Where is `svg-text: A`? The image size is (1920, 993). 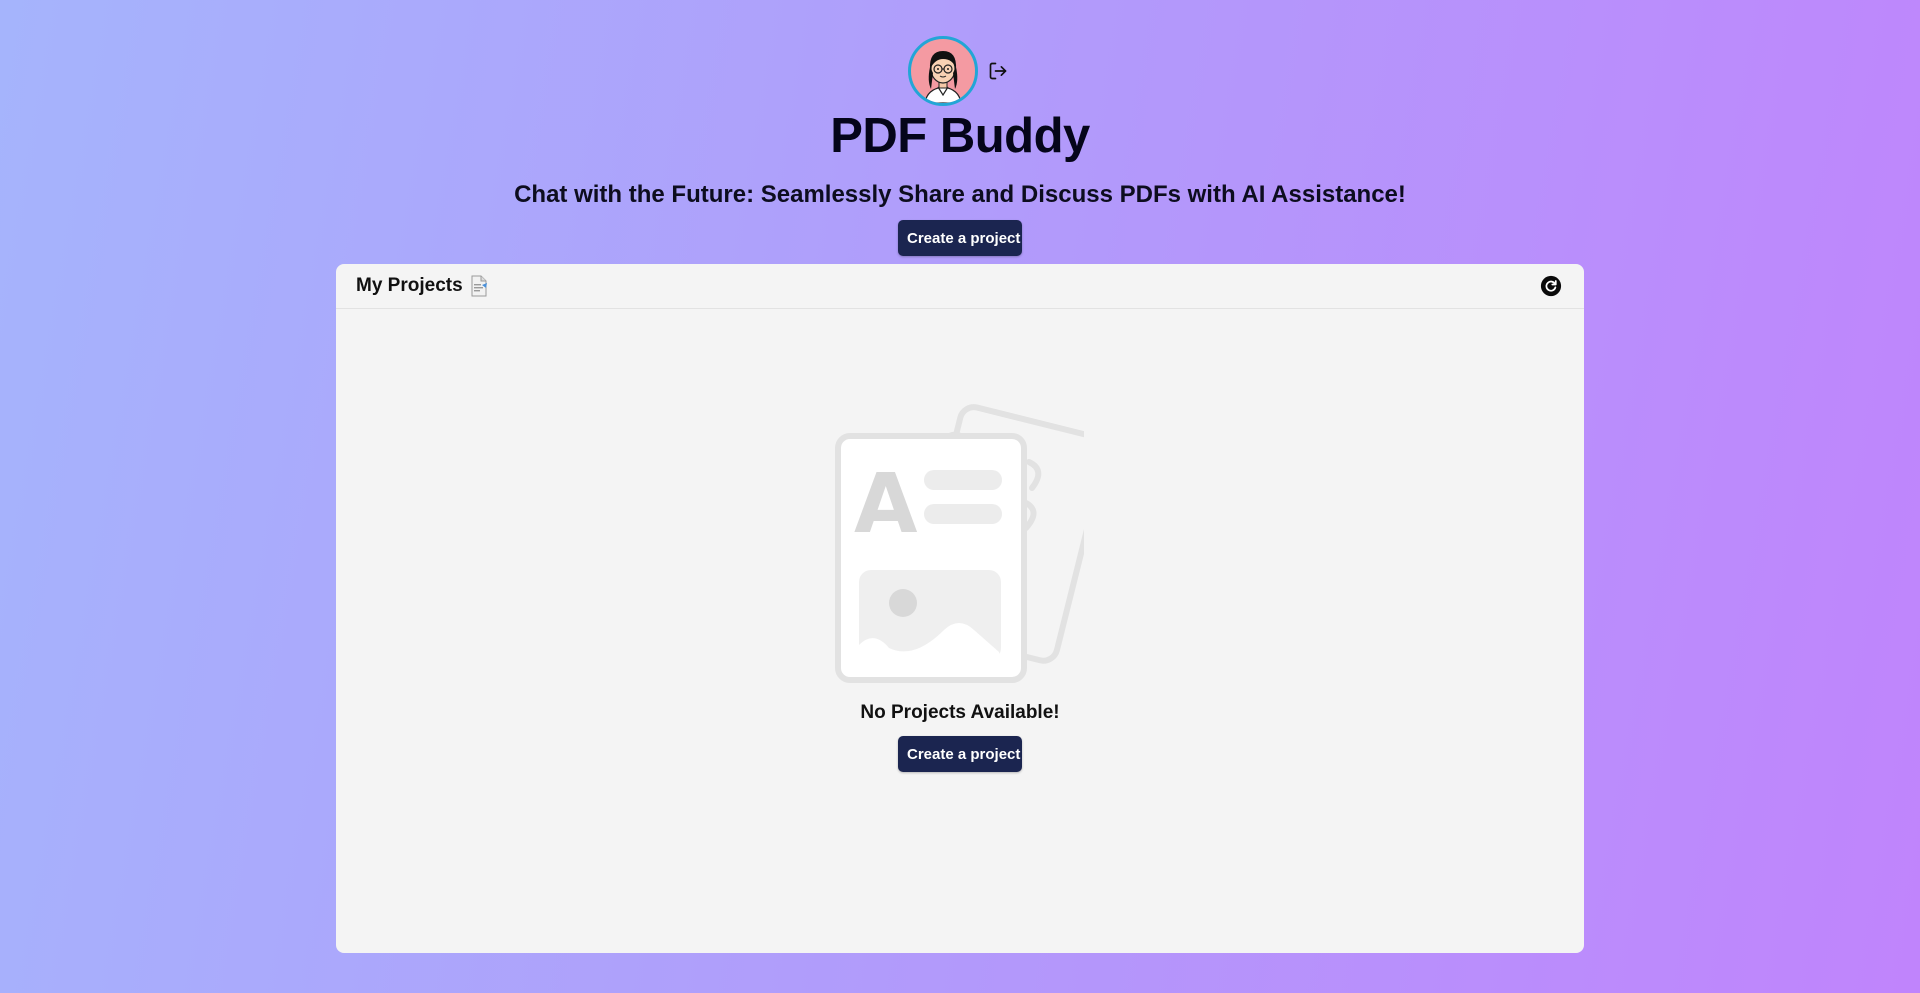 svg-text: A is located at coordinates (886, 504).